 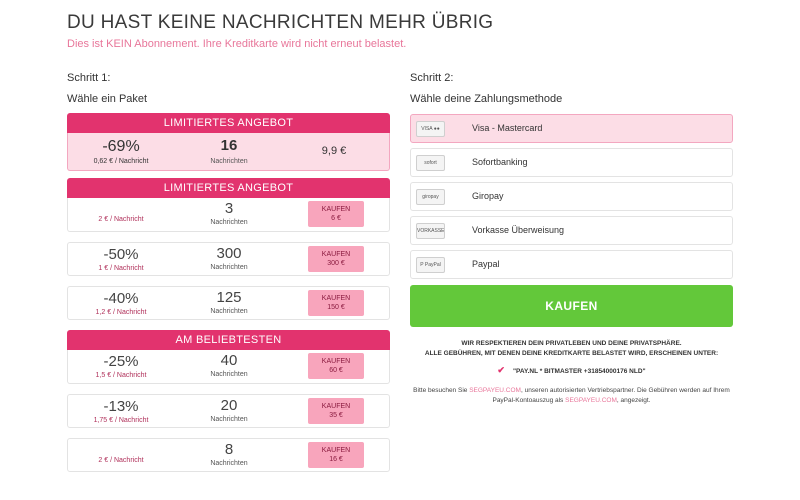 What do you see at coordinates (430, 231) in the screenshot?
I see `vorkasse-logo-icon: VORKASSE` at bounding box center [430, 231].